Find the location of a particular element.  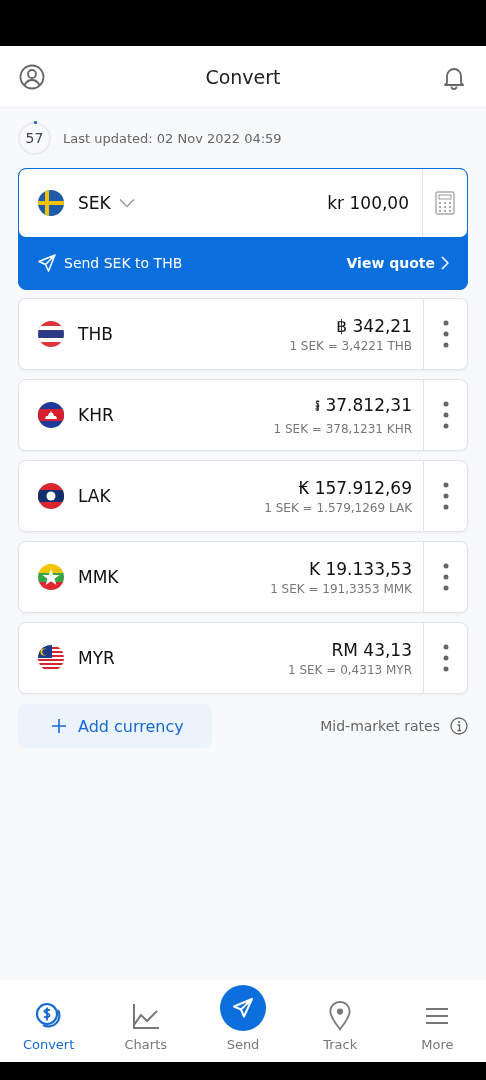

profile-icon is located at coordinates (32, 76).